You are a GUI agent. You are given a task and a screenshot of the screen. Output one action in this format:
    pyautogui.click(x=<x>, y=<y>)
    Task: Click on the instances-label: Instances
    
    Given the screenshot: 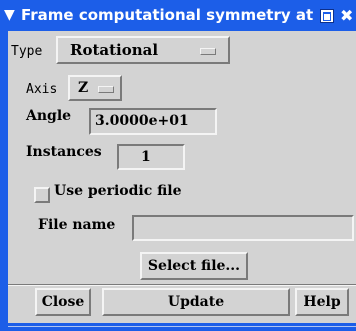 What is the action you would take?
    pyautogui.click(x=64, y=152)
    